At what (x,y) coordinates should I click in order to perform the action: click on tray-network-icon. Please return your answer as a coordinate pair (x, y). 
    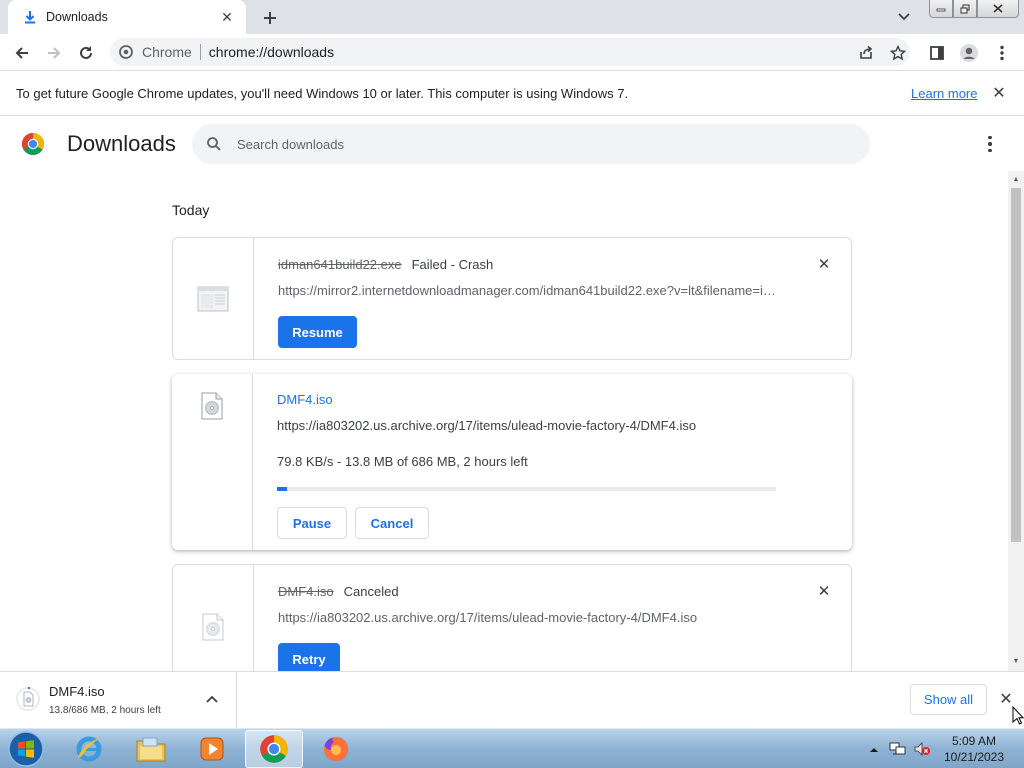
    Looking at the image, I should click on (898, 749).